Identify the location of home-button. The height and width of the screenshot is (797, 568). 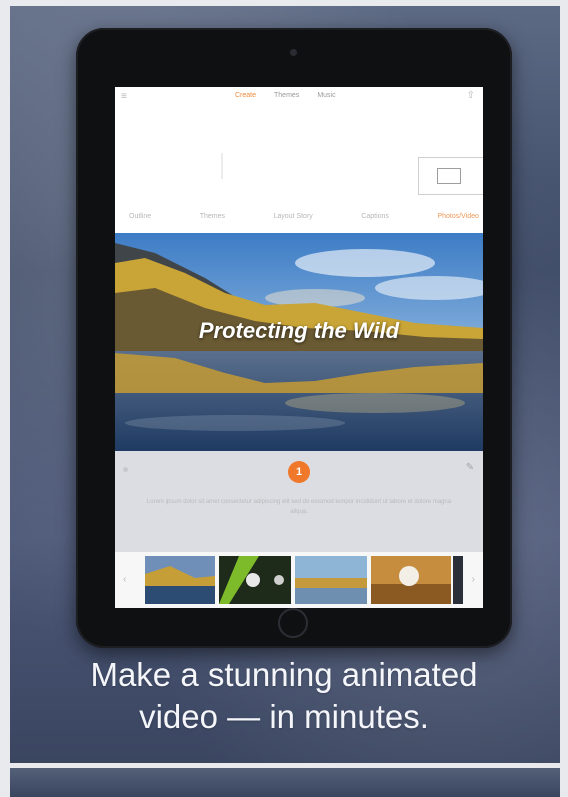
(293, 623).